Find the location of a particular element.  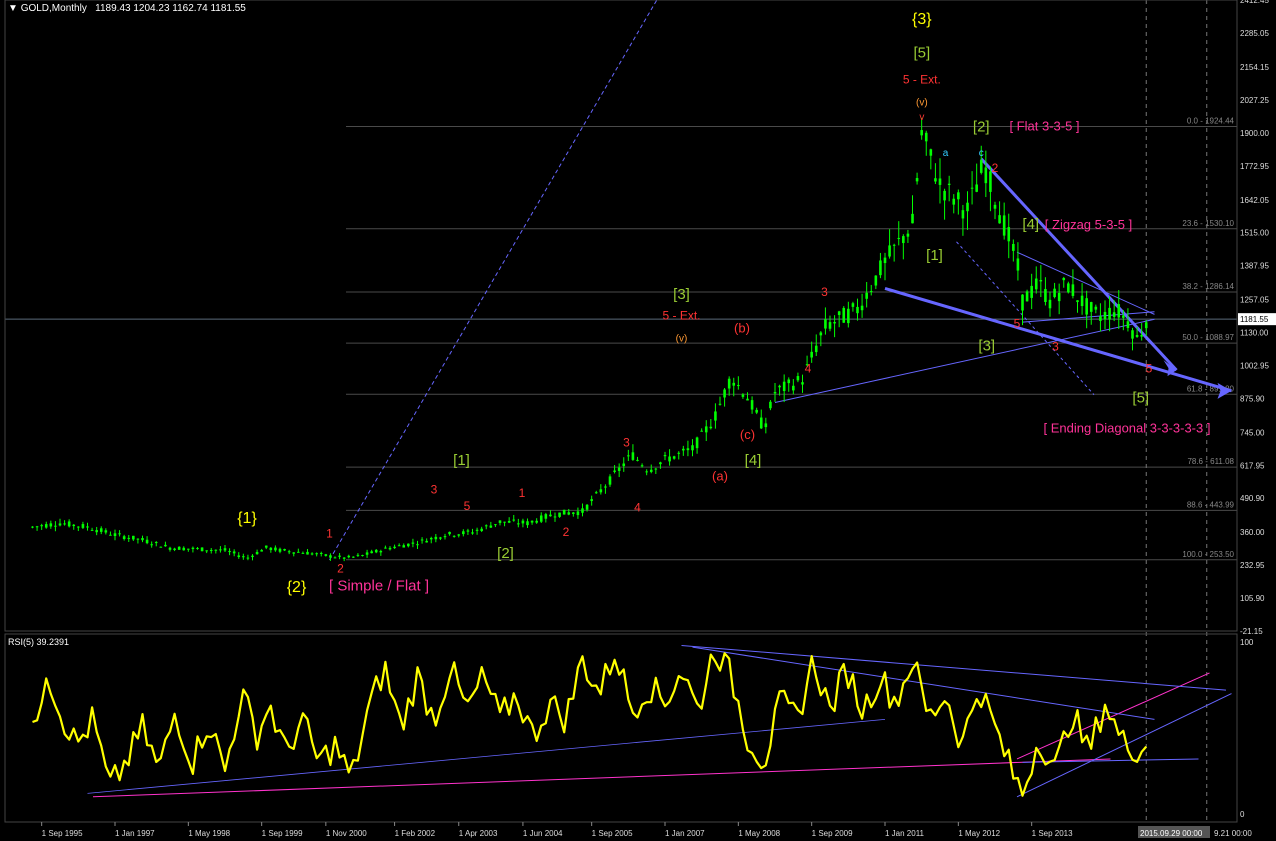

fib-label-0: 0.0 - 1924.44 is located at coordinates (1211, 121).